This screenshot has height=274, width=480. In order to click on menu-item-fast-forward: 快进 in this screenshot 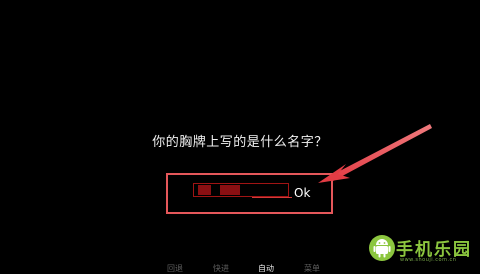, I will do `click(221, 268)`.